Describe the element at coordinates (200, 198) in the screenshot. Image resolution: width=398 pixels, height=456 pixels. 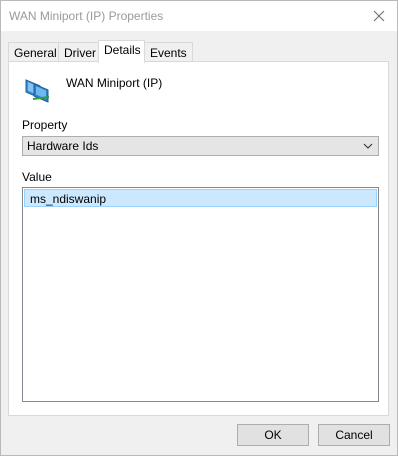
I see `list-item: ms_ndiswanip` at that location.